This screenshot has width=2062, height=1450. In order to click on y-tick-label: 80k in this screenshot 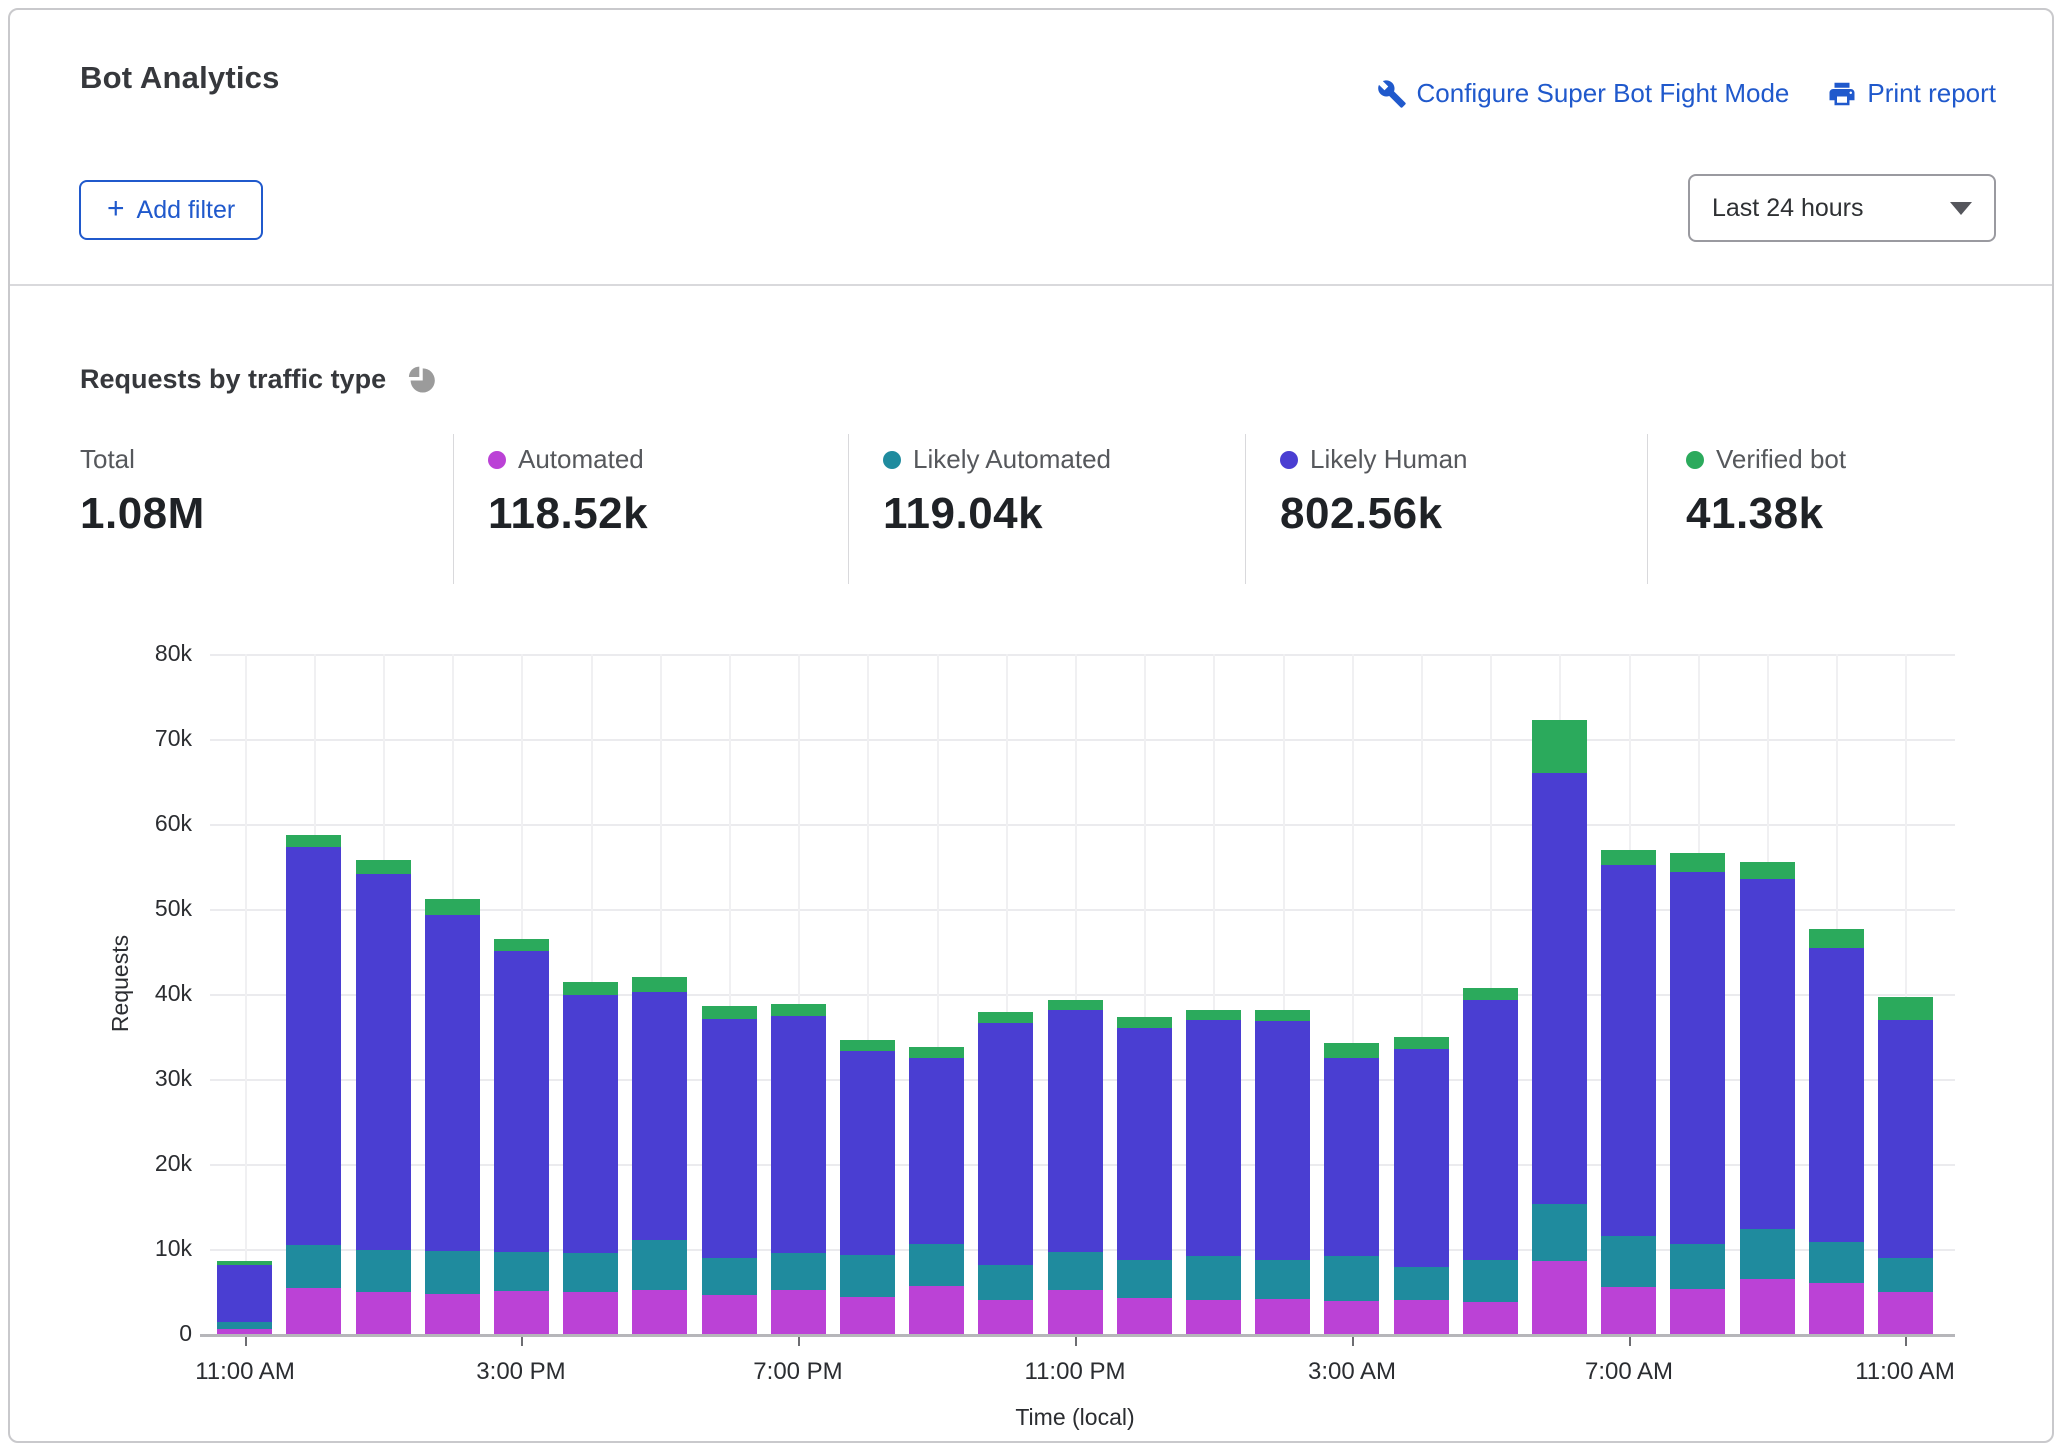, I will do `click(173, 653)`.